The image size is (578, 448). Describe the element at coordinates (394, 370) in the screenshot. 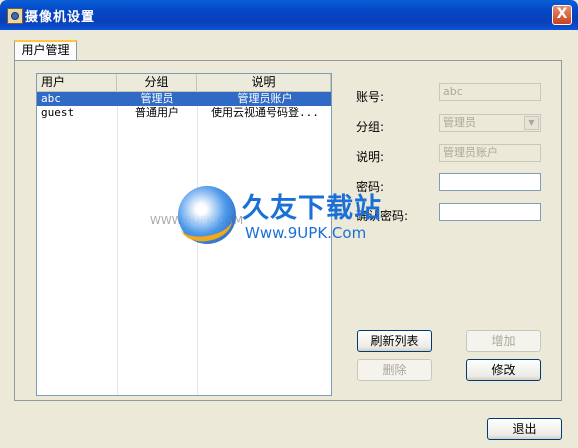

I see `delete-button: 删除` at that location.